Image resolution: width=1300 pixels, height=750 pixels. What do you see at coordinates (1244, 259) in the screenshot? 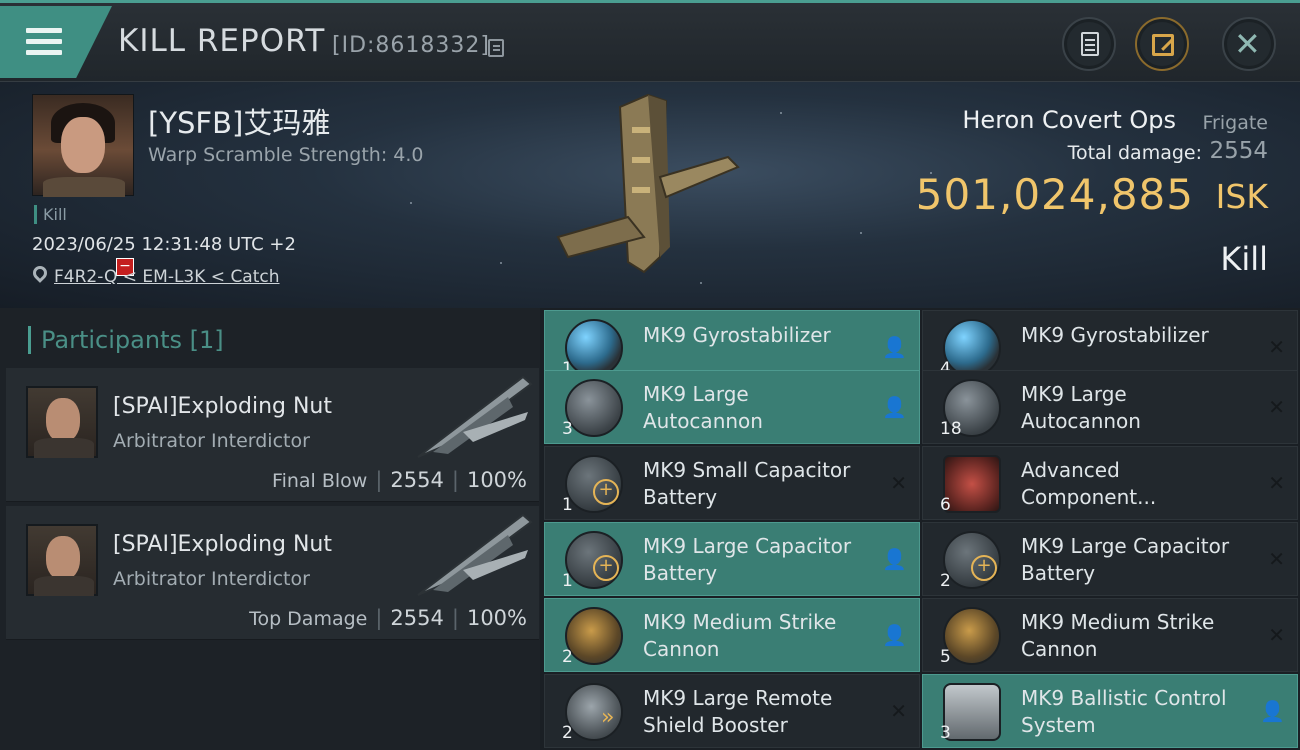
I see `kill-result: Kill` at bounding box center [1244, 259].